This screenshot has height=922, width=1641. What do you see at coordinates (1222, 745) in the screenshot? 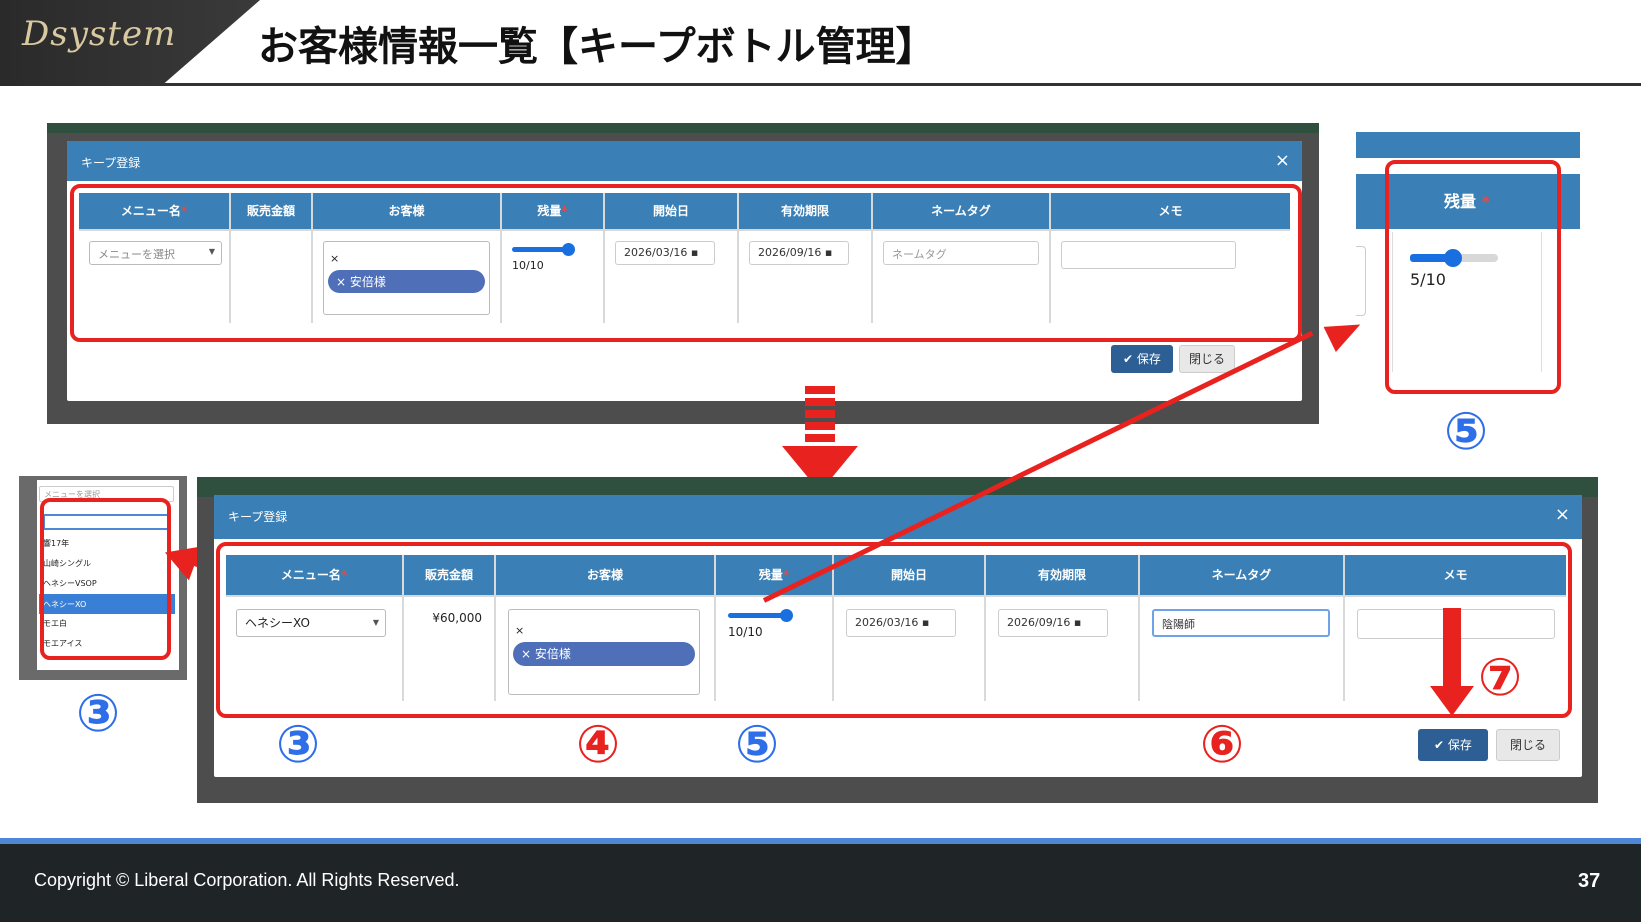
I see `step-marker-6: ⑥` at bounding box center [1222, 745].